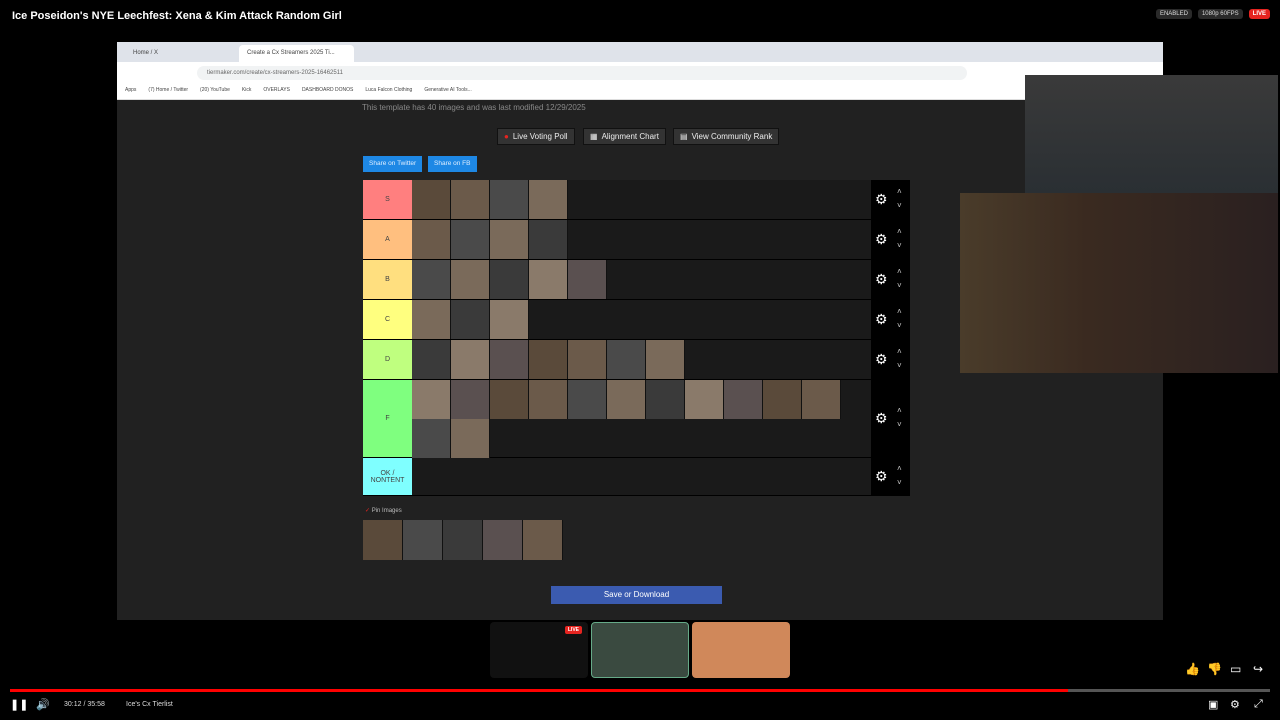 Image resolution: width=1280 pixels, height=720 pixels. I want to click on progress-bar, so click(640, 690).